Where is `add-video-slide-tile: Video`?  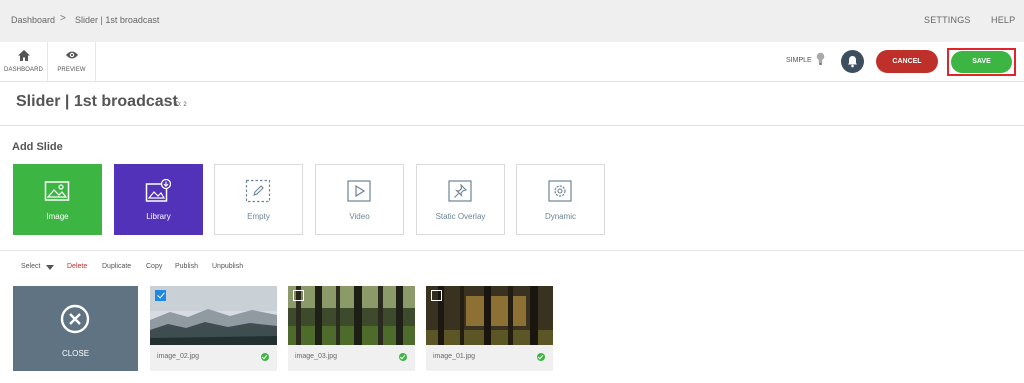
add-video-slide-tile: Video is located at coordinates (359, 199).